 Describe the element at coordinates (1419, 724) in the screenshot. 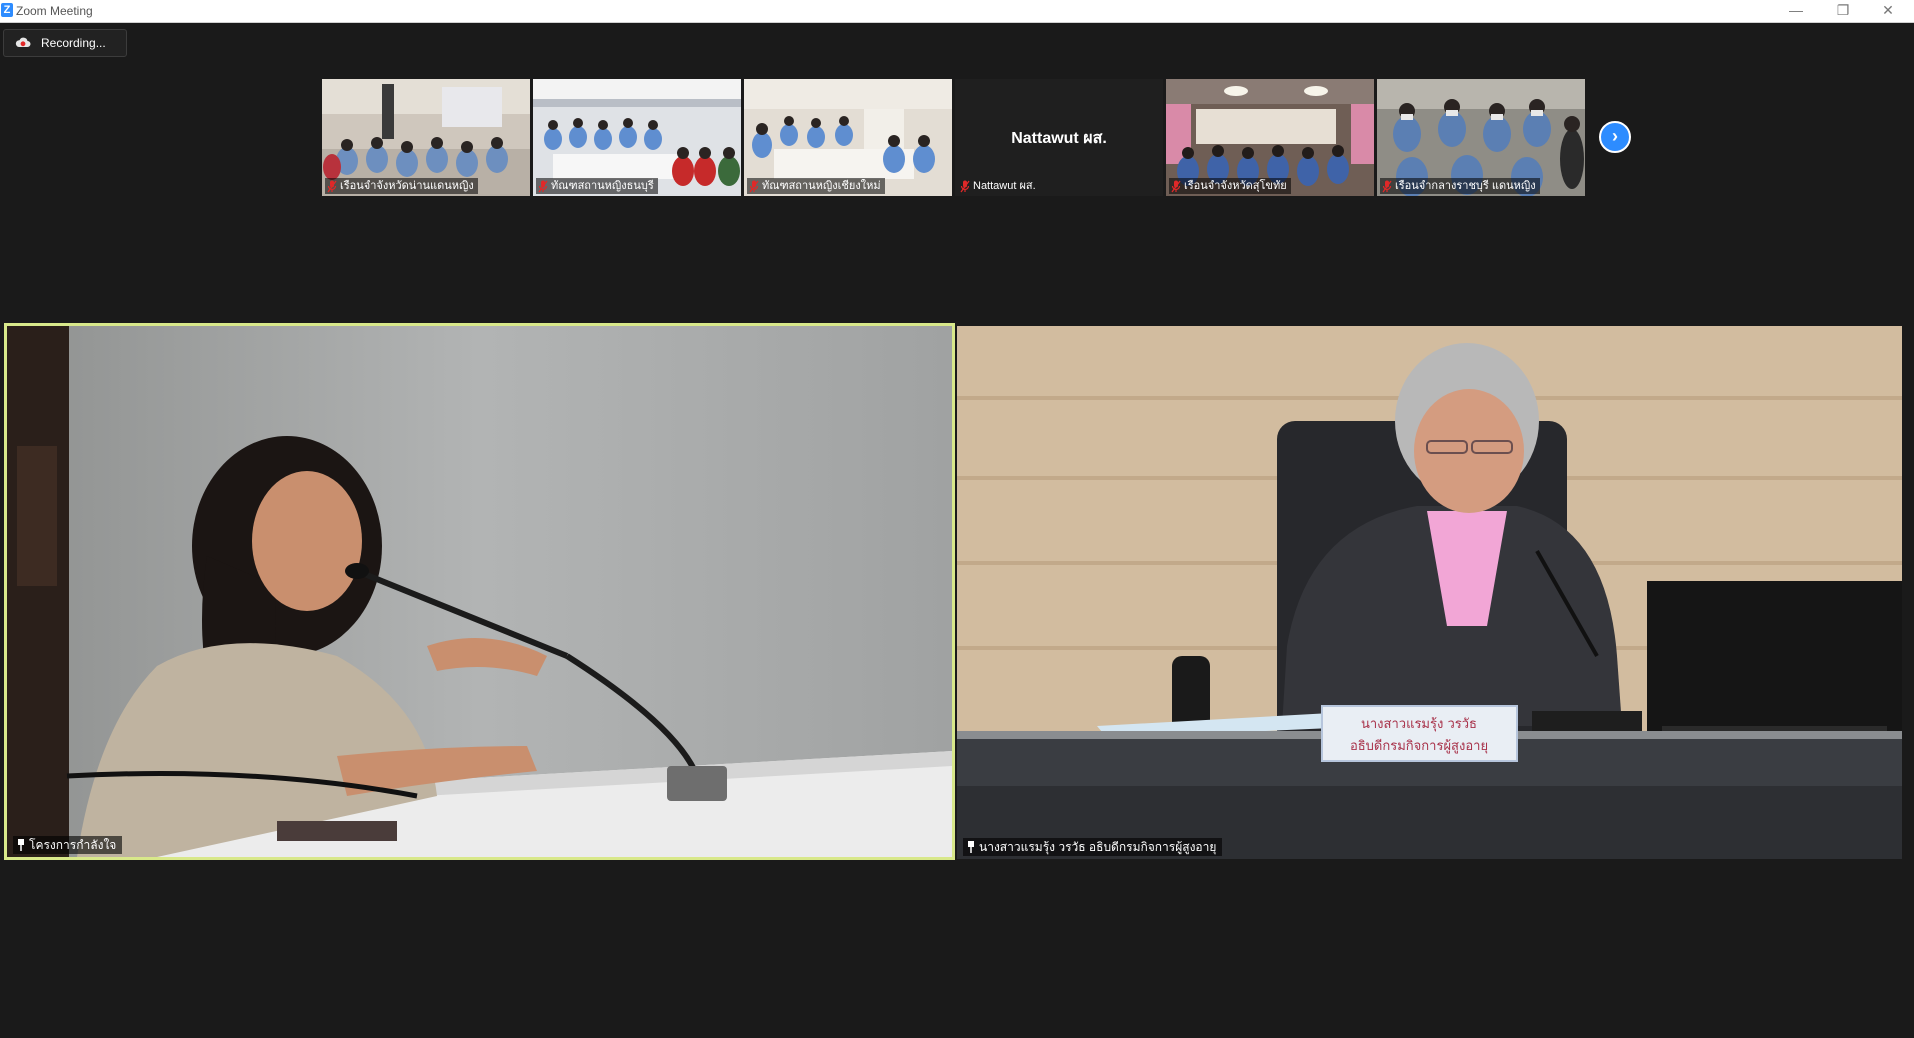

I see `nameplate-line1: นางสาวแรมรุ้ง วรวัธ` at that location.